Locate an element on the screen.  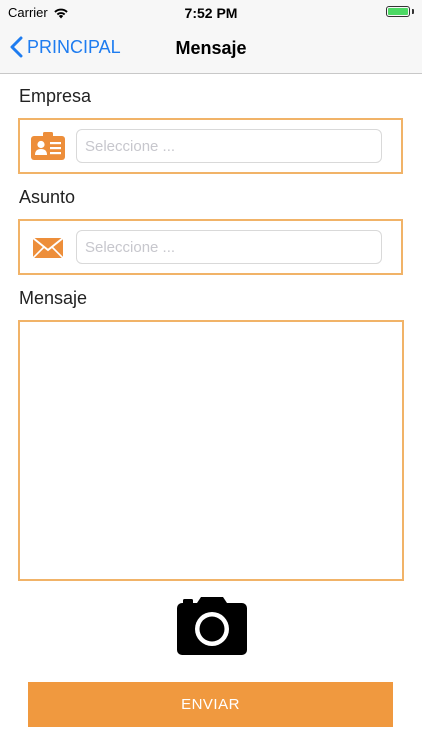
navigation-bar: PRINCIPAL Mensaje is located at coordinates (211, 50).